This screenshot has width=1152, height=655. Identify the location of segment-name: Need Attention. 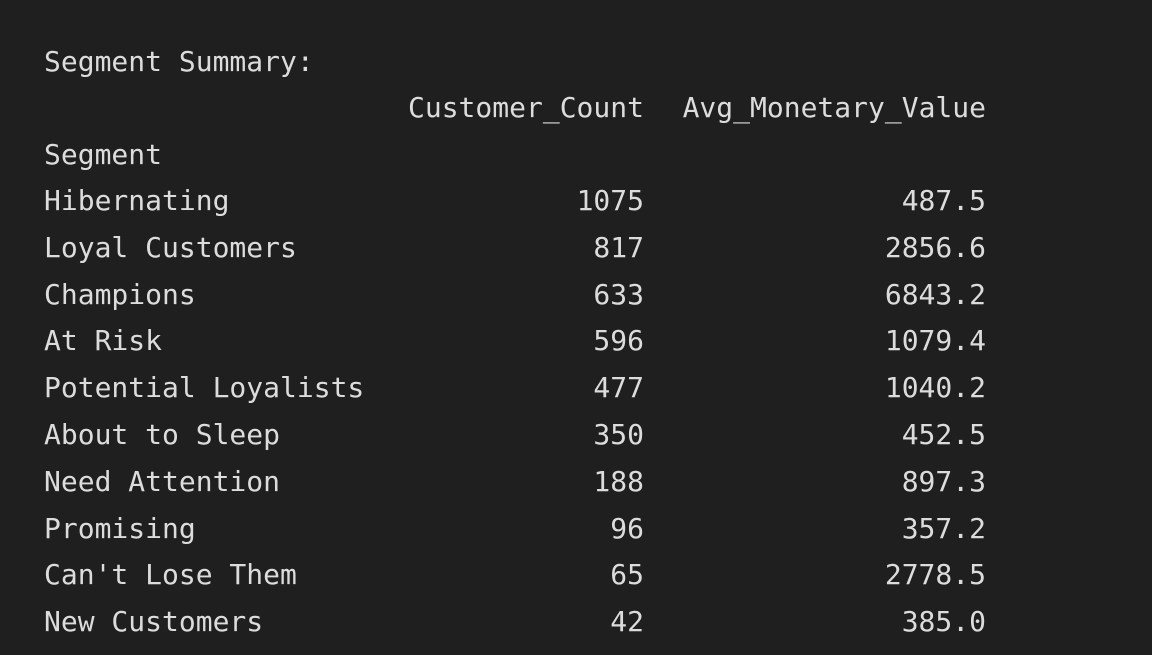
(162, 481).